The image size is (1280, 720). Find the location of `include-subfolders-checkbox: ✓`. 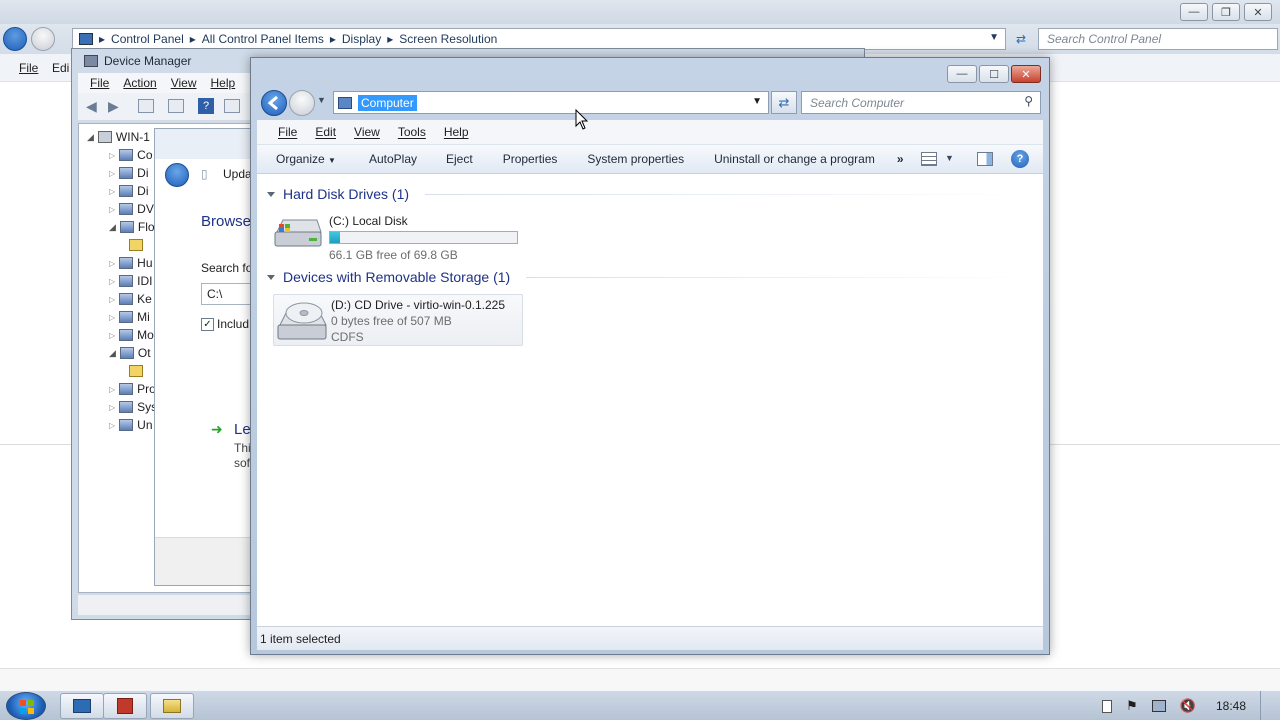

include-subfolders-checkbox: ✓ is located at coordinates (207, 324).